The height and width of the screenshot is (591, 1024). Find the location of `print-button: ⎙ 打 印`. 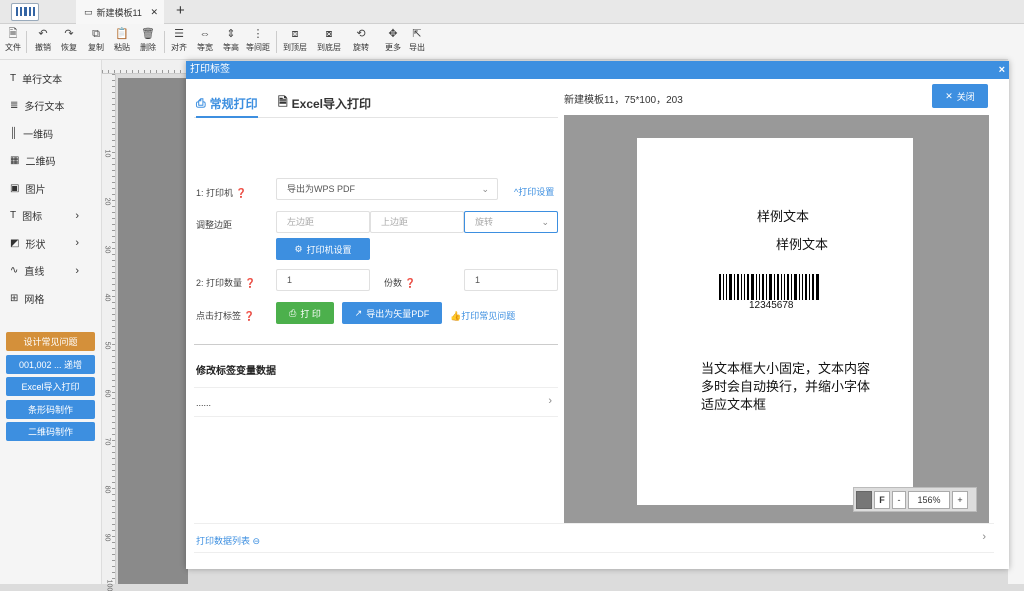

print-button: ⎙ 打 印 is located at coordinates (305, 313).